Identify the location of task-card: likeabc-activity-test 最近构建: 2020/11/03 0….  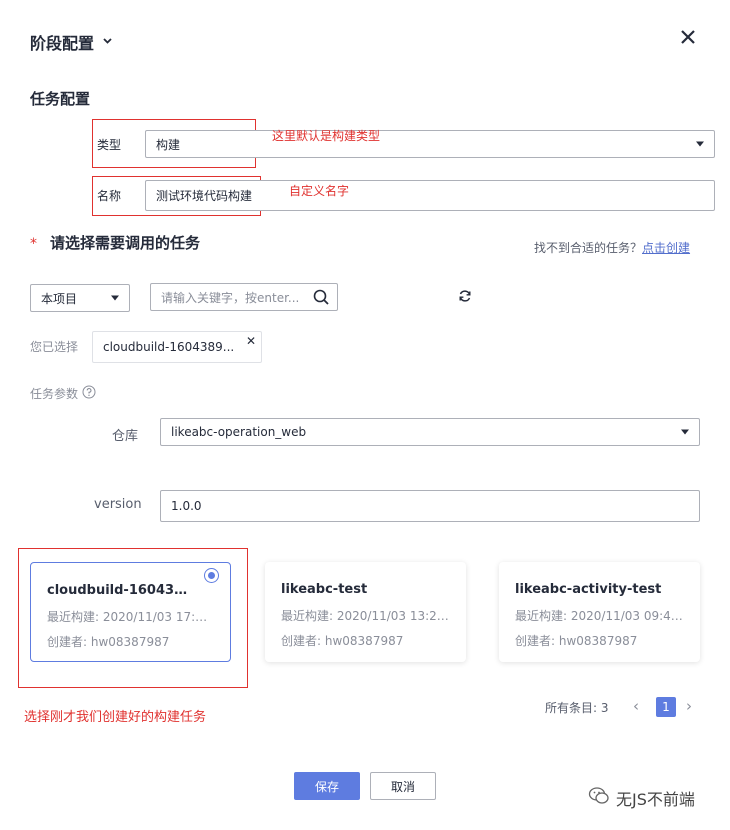
(599, 612).